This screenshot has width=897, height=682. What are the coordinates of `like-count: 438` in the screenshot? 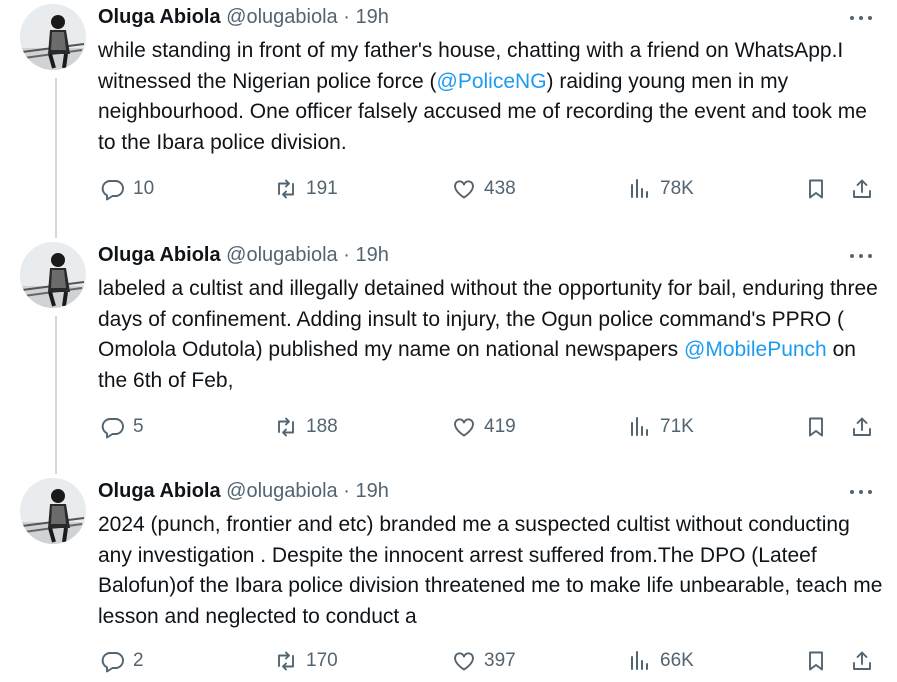 It's located at (500, 188).